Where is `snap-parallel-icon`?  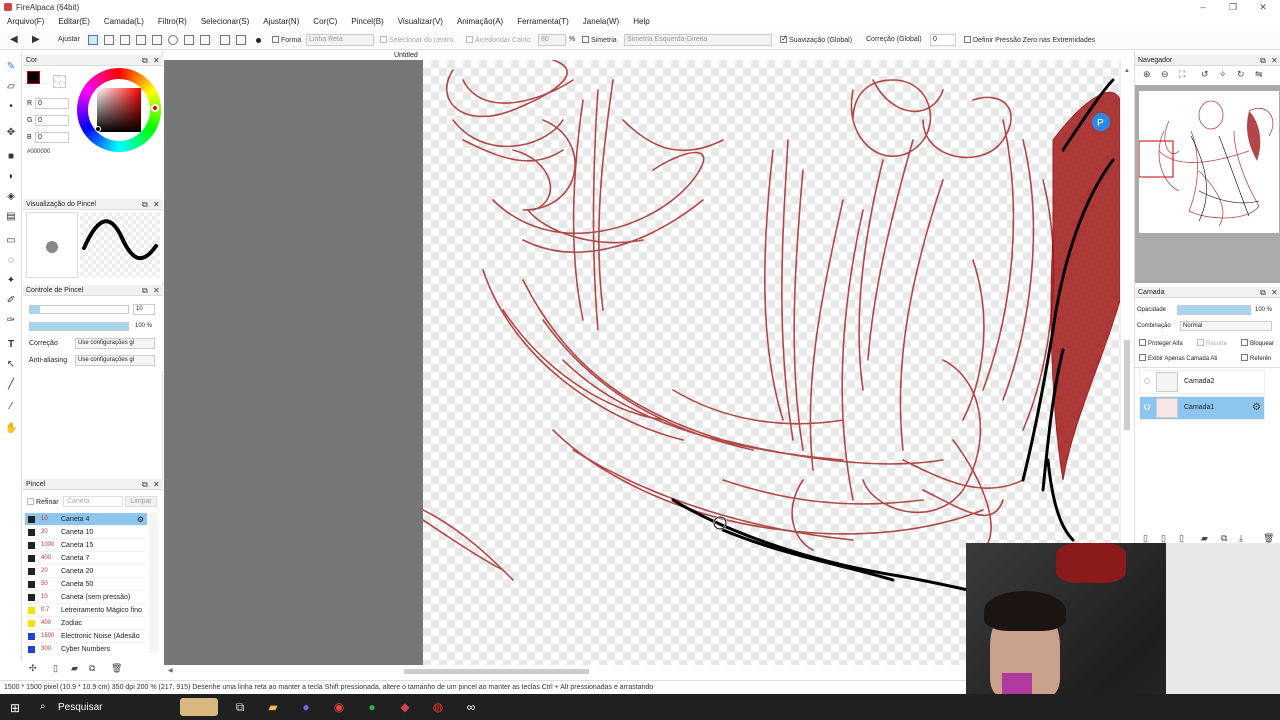 snap-parallel-icon is located at coordinates (141, 40).